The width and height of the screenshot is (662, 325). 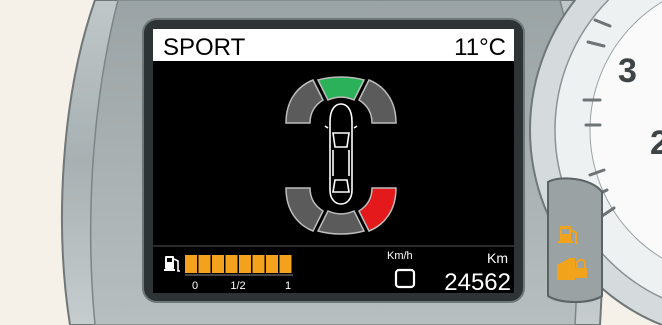 What do you see at coordinates (627, 71) in the screenshot?
I see `tachometer-number-3: 3` at bounding box center [627, 71].